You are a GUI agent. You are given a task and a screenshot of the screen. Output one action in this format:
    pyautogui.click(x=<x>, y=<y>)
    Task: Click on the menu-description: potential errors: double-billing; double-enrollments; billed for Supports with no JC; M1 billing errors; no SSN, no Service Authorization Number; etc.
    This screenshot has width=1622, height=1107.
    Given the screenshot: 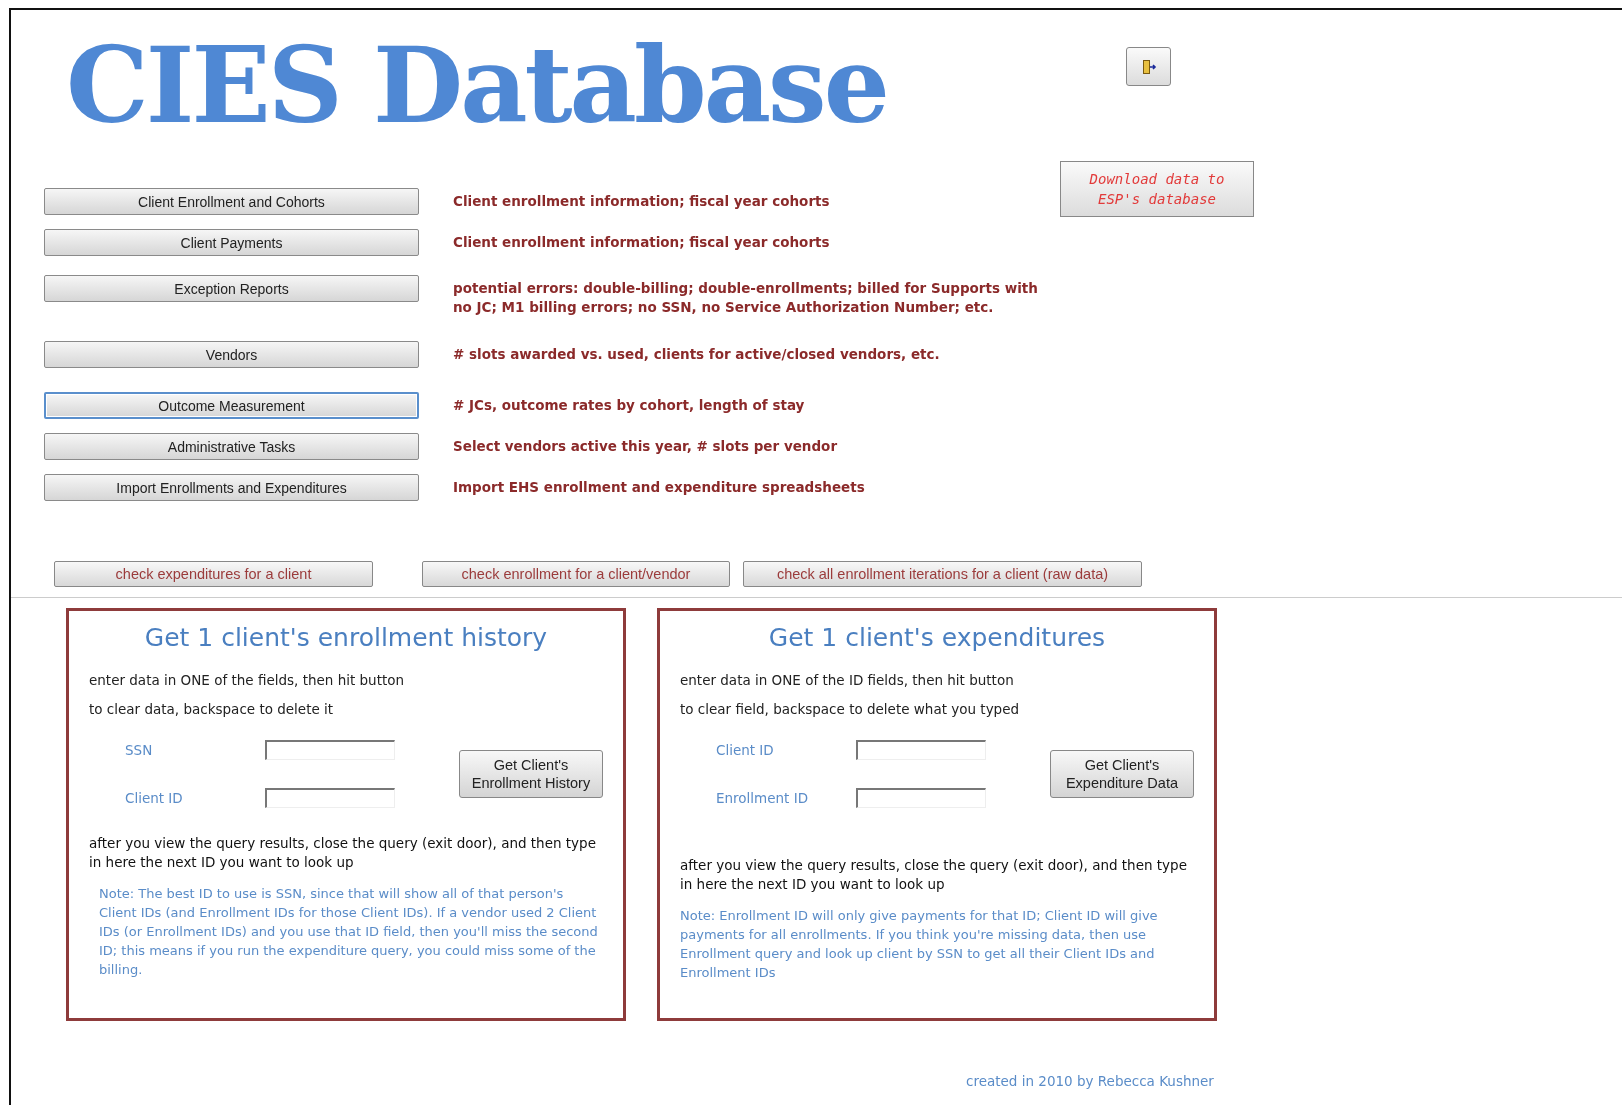 What is the action you would take?
    pyautogui.click(x=746, y=298)
    